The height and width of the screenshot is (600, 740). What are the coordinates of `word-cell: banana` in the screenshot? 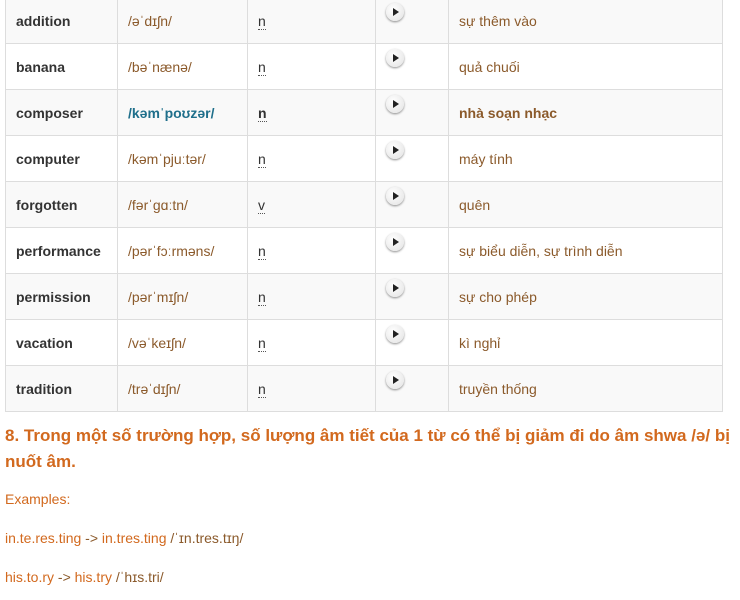 It's located at (61, 66).